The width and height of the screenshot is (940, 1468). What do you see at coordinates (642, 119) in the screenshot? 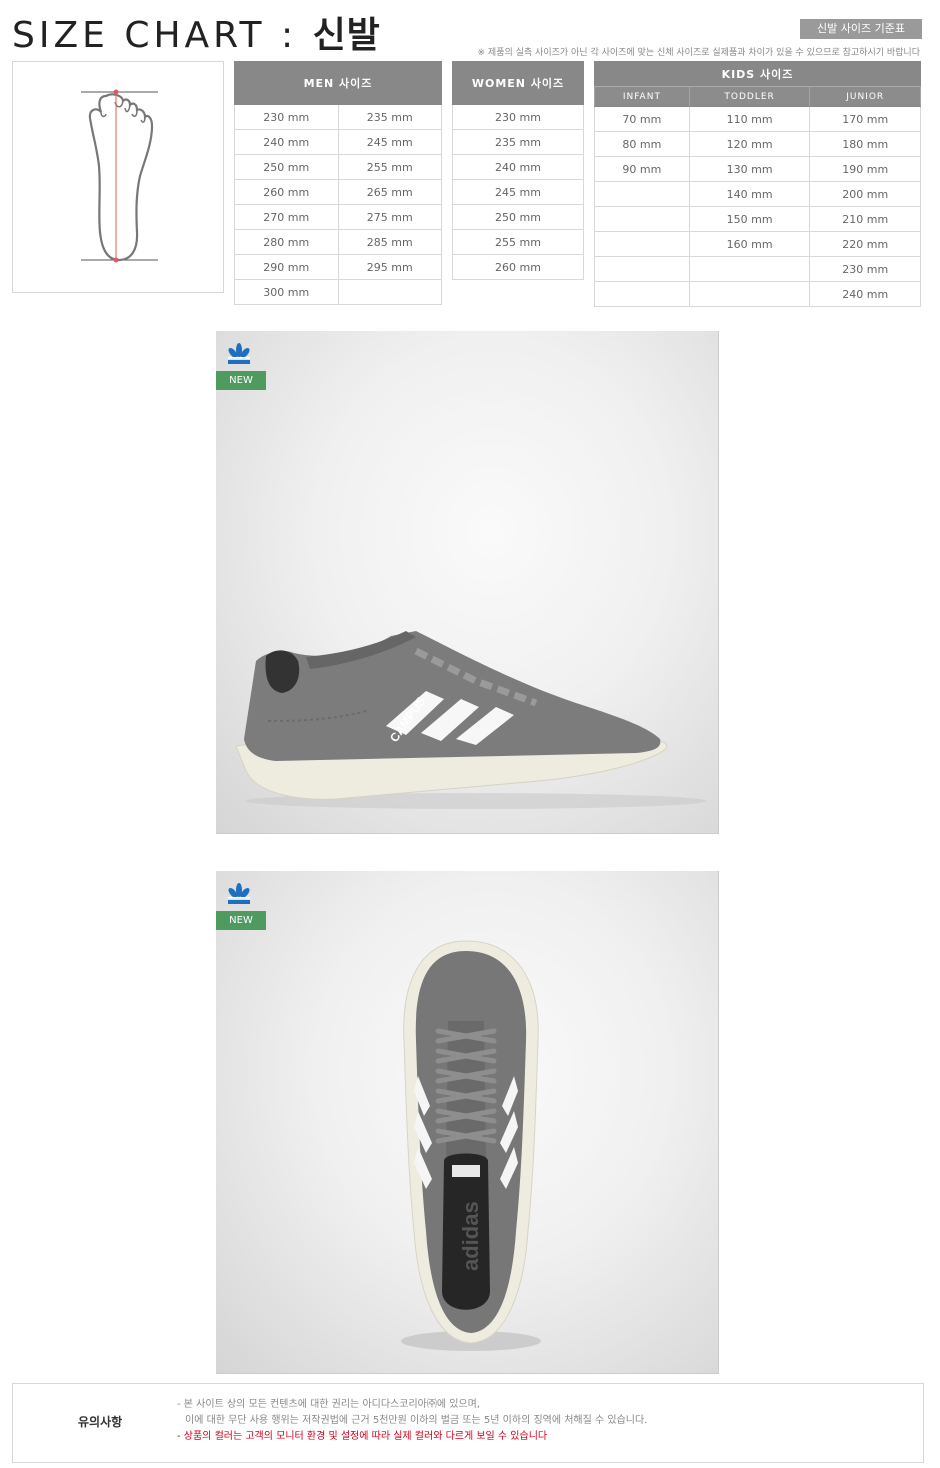
I see `size-cell: 70 mm` at bounding box center [642, 119].